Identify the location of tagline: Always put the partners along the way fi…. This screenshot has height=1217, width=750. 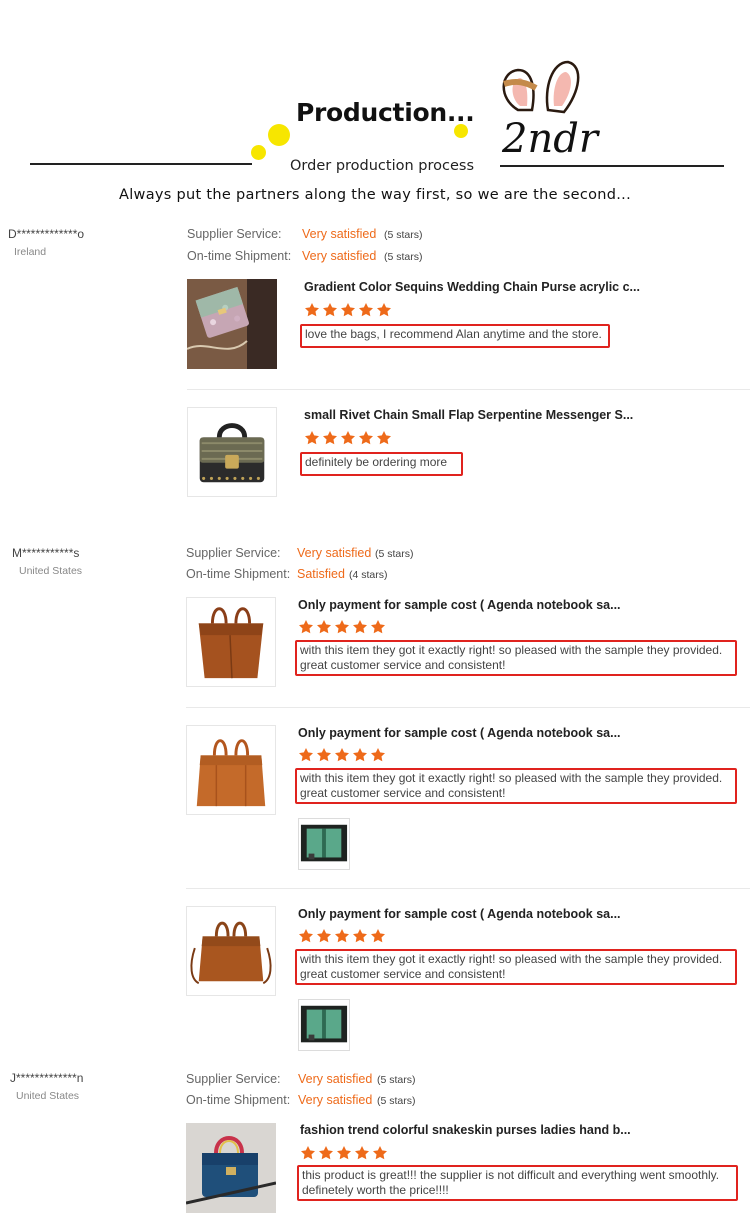
(374, 195).